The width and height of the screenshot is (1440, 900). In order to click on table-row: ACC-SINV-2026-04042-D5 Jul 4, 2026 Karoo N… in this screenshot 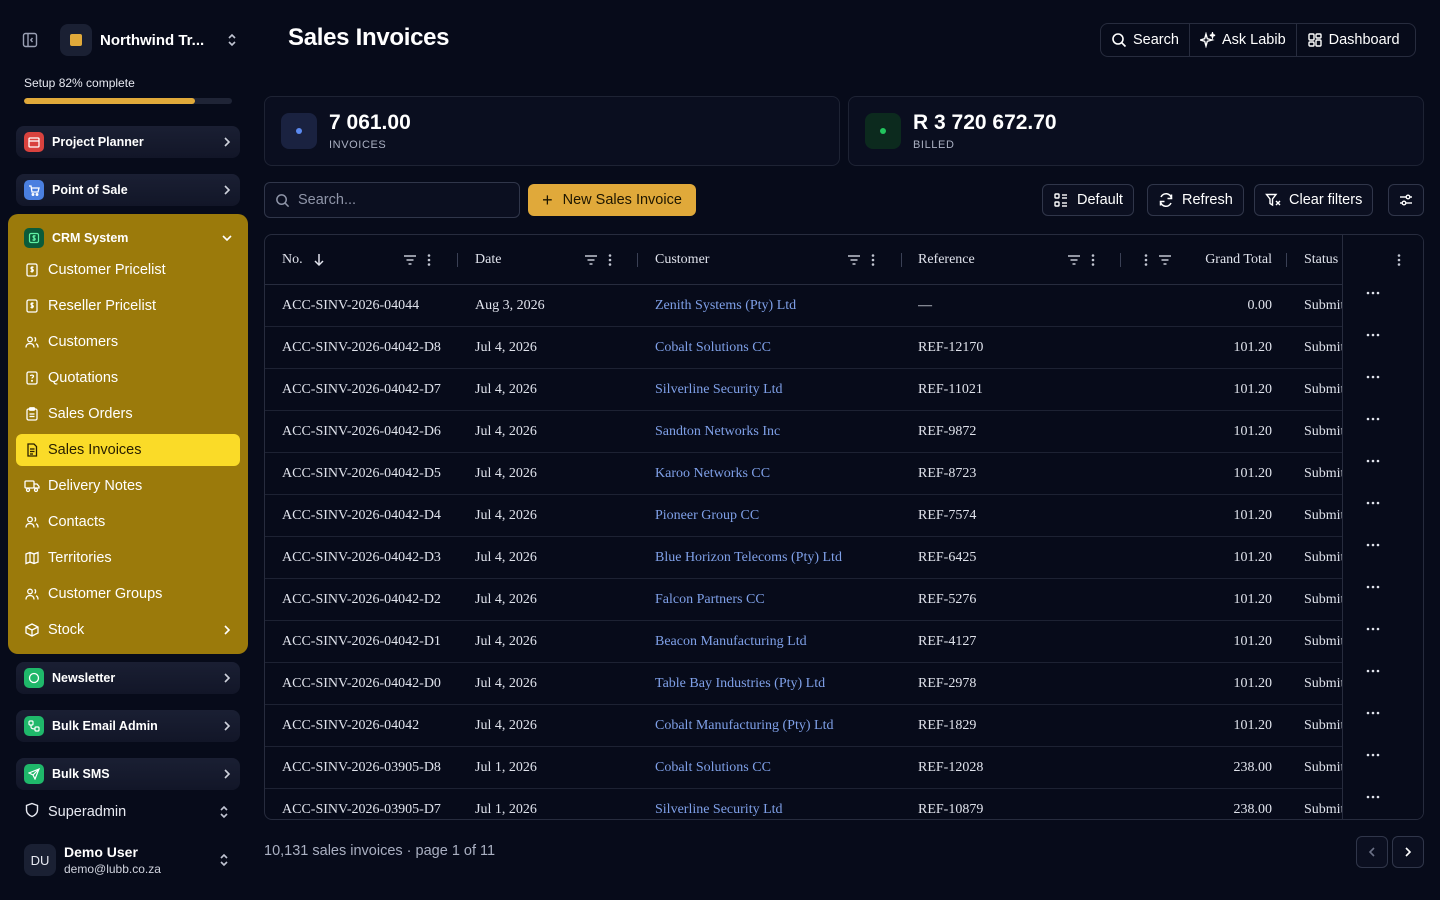, I will do `click(844, 474)`.